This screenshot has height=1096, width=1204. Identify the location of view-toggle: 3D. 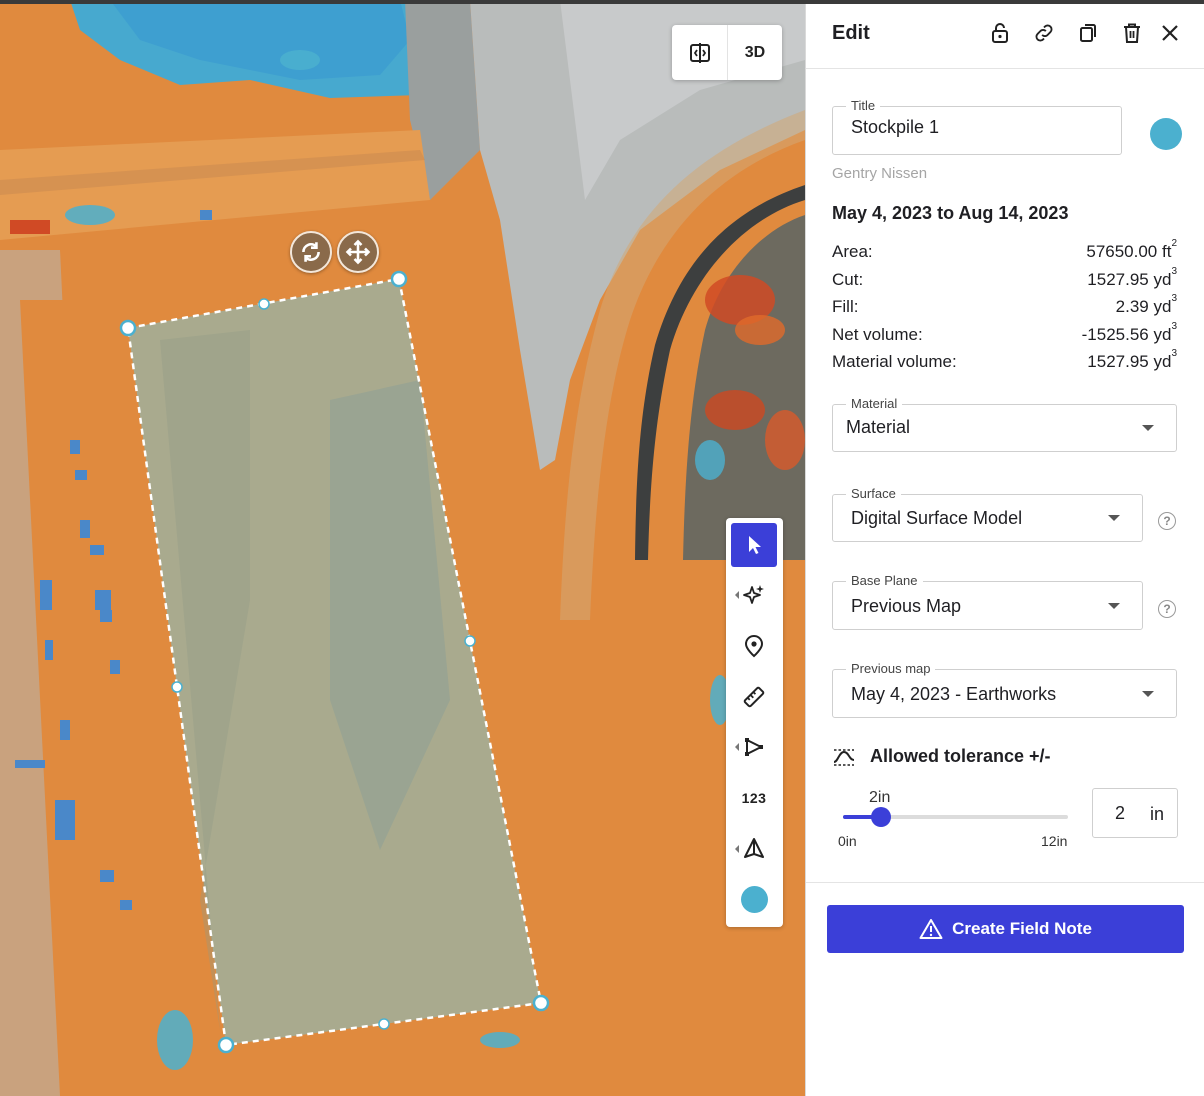
(727, 52).